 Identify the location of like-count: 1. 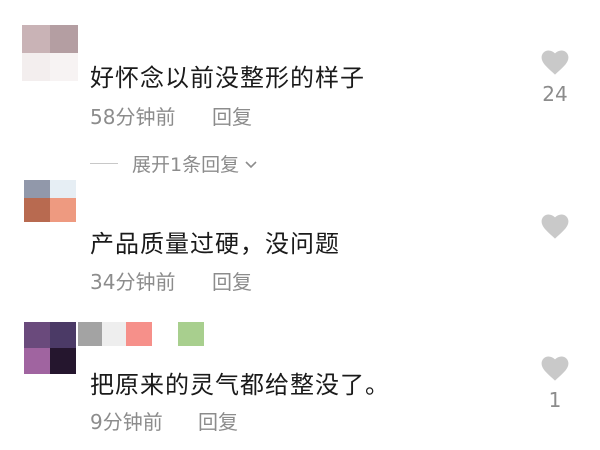
(555, 400).